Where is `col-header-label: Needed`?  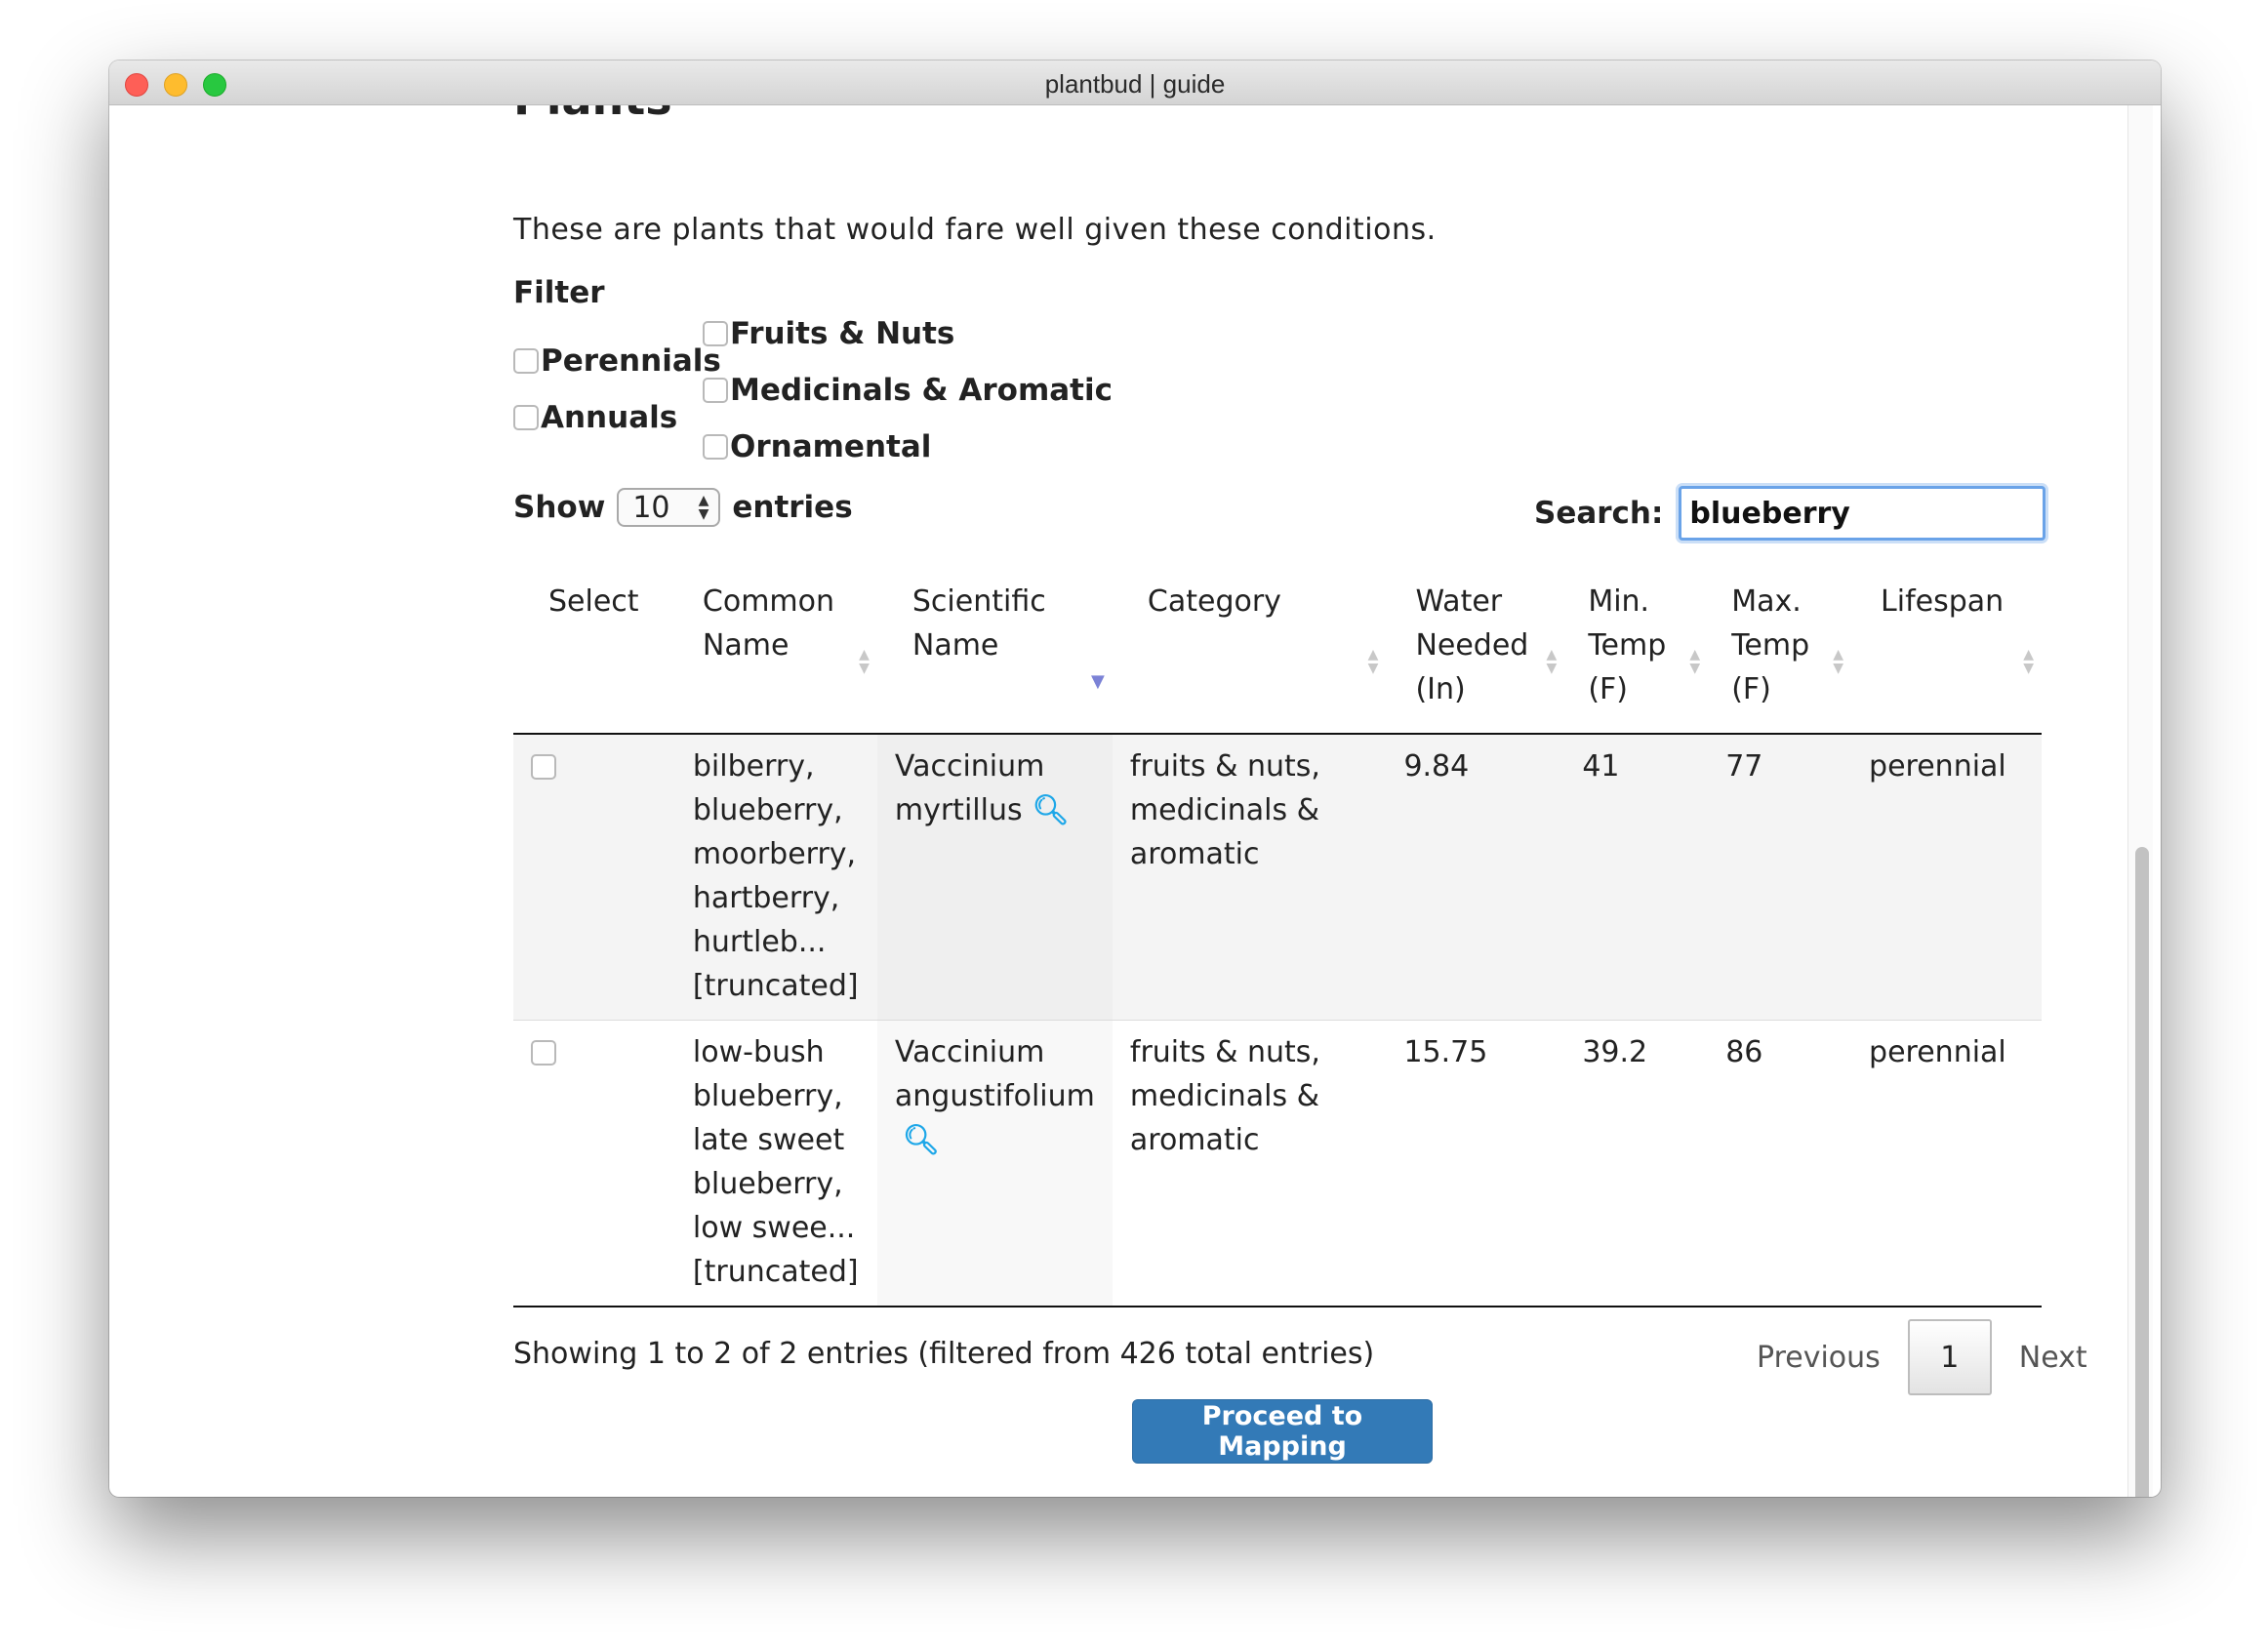
col-header-label: Needed is located at coordinates (1472, 645).